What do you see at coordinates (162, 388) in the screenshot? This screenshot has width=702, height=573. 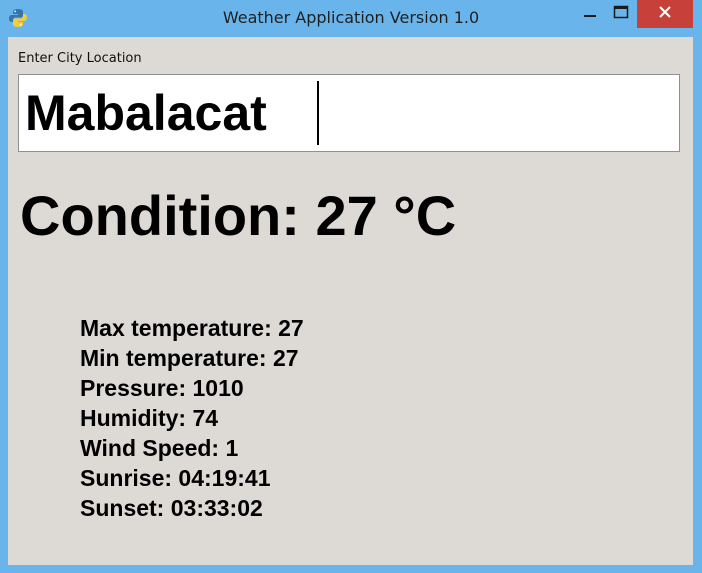 I see `pressure-label: Pressure: 1010` at bounding box center [162, 388].